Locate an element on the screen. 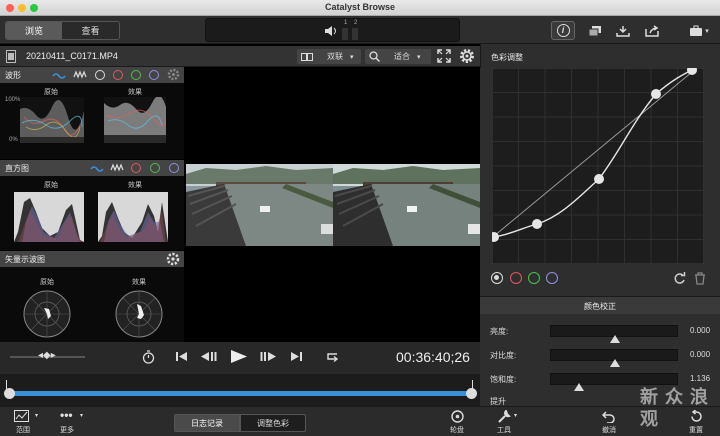 The width and height of the screenshot is (720, 436). split-view-icon is located at coordinates (307, 56).